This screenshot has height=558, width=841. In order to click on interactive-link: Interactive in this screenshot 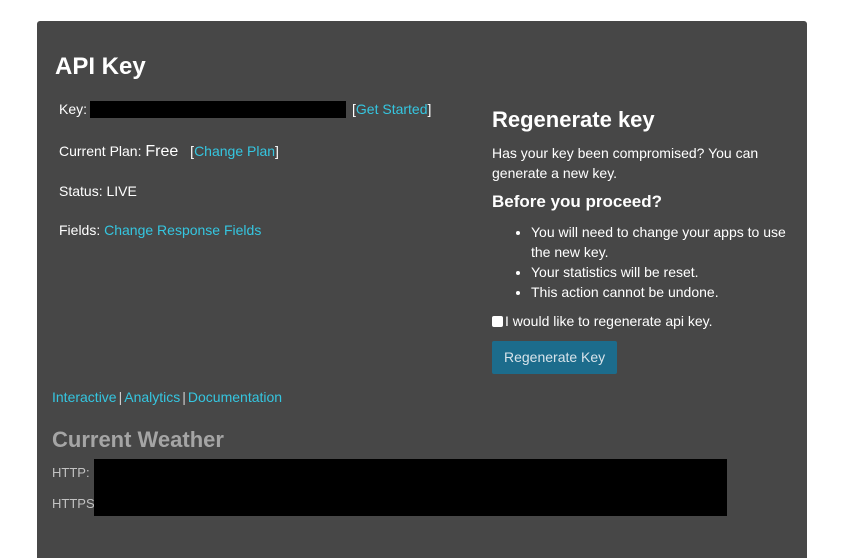, I will do `click(84, 397)`.